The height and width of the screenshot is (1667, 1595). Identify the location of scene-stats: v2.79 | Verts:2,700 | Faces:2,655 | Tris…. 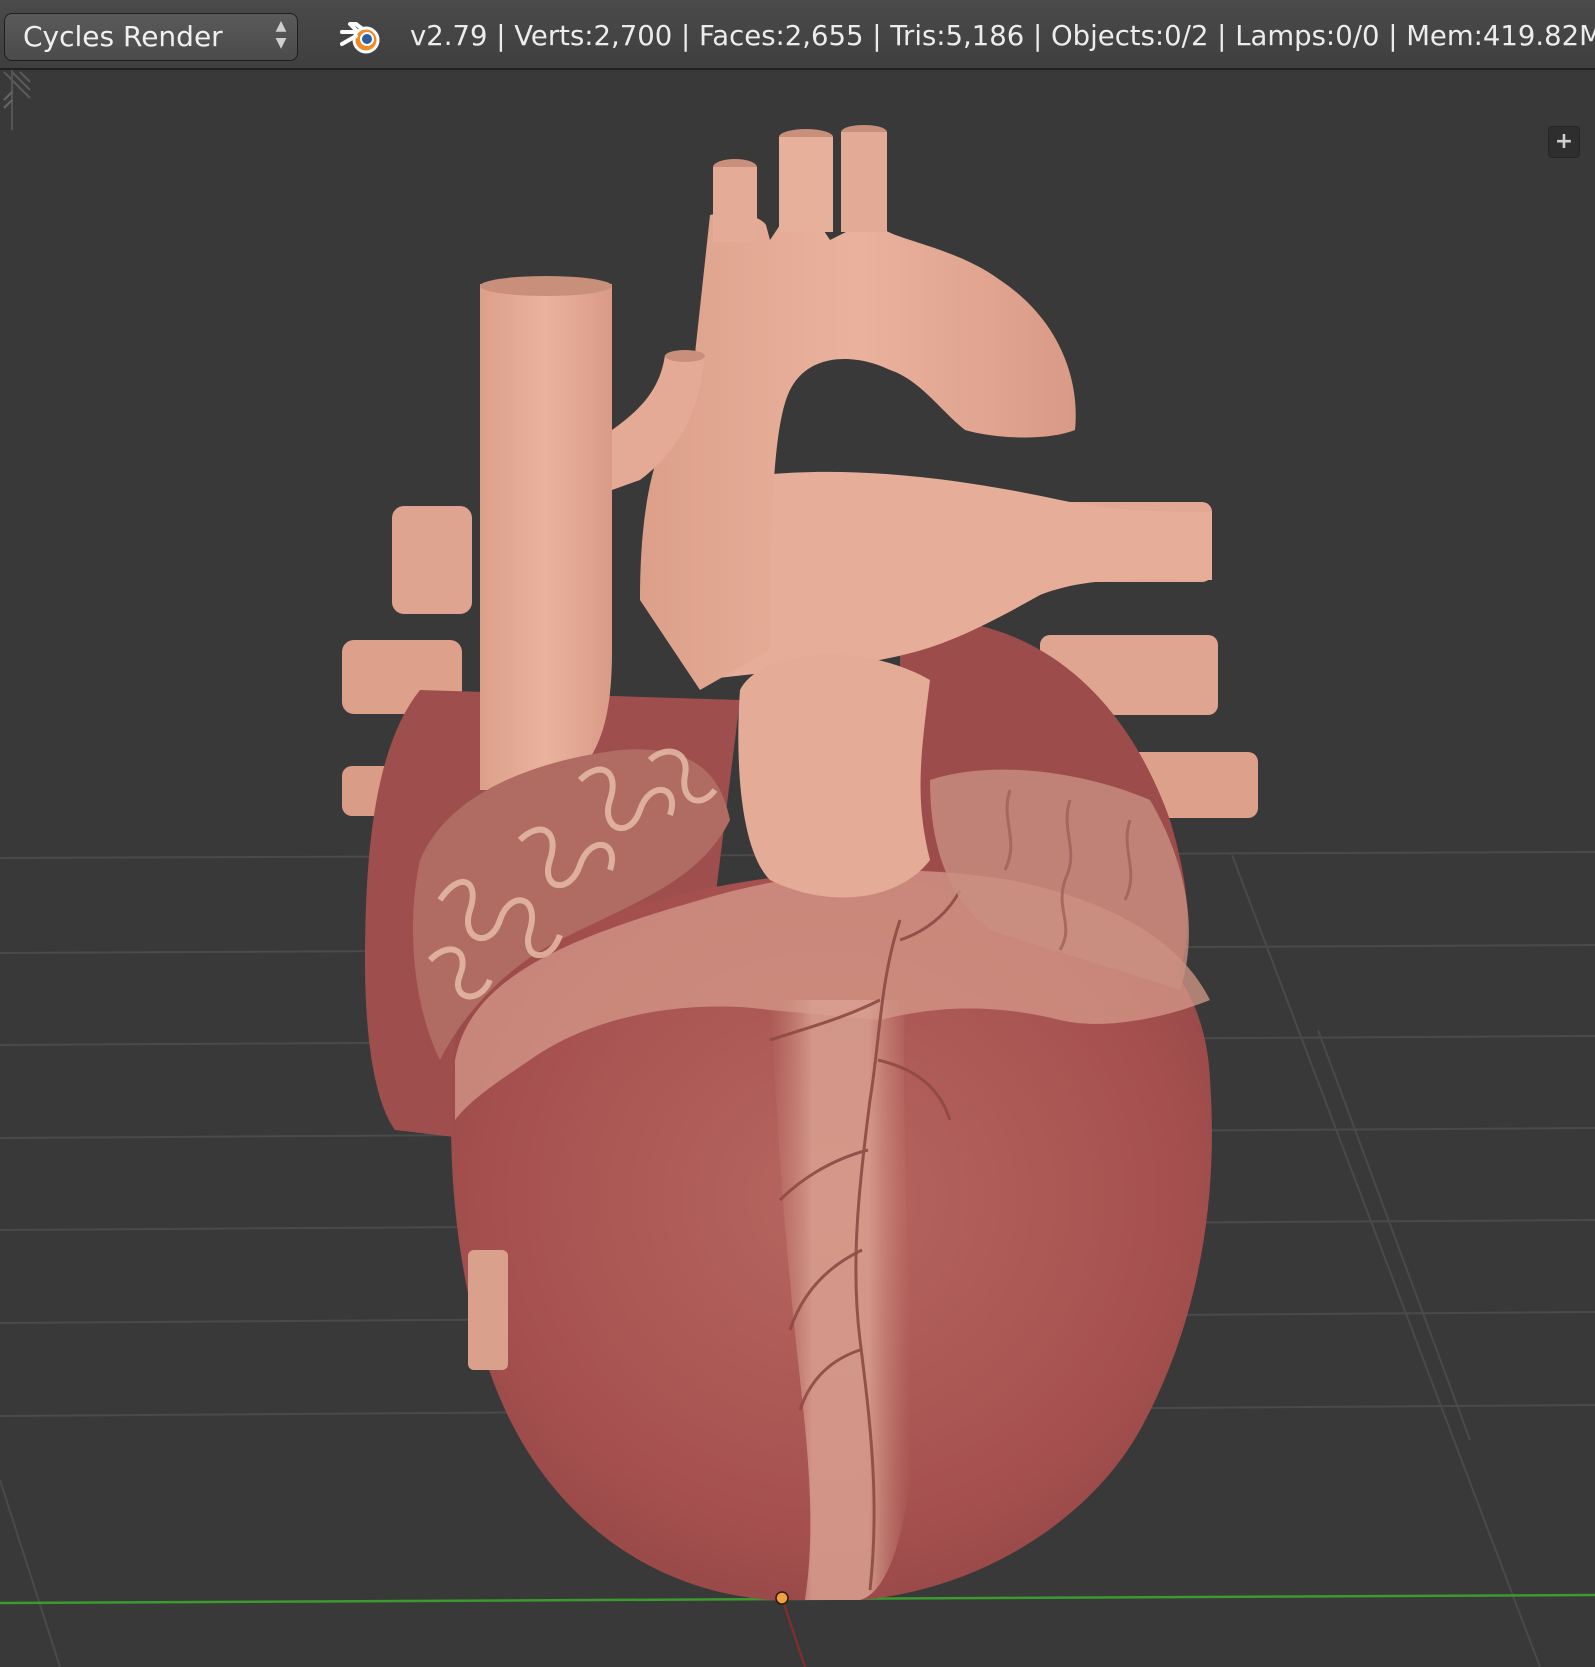
(1002, 36).